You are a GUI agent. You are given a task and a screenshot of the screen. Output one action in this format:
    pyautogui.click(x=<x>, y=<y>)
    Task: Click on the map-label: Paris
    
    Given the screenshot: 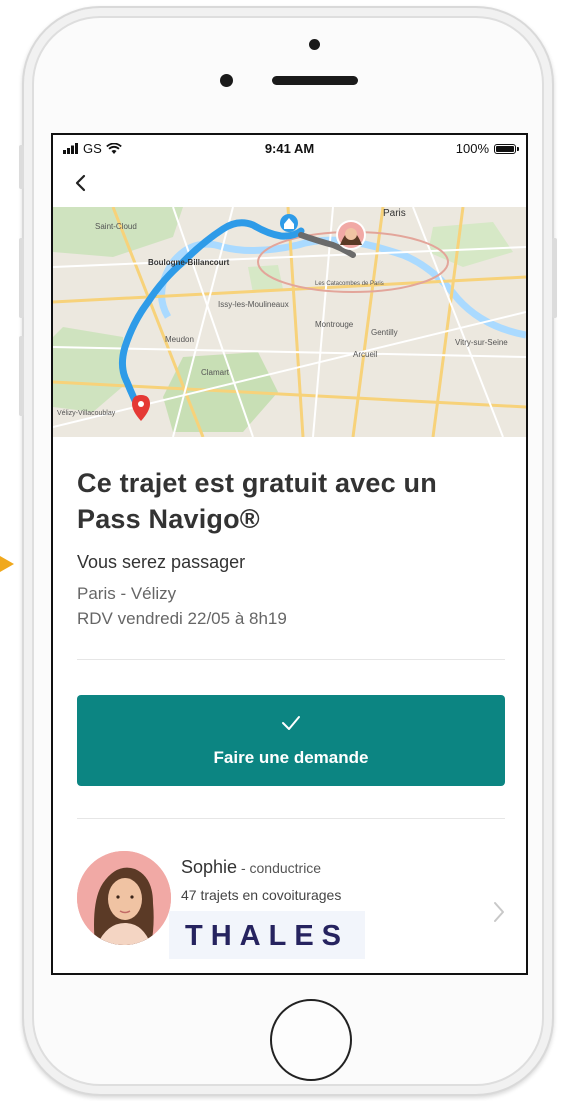 What is the action you would take?
    pyautogui.click(x=394, y=213)
    